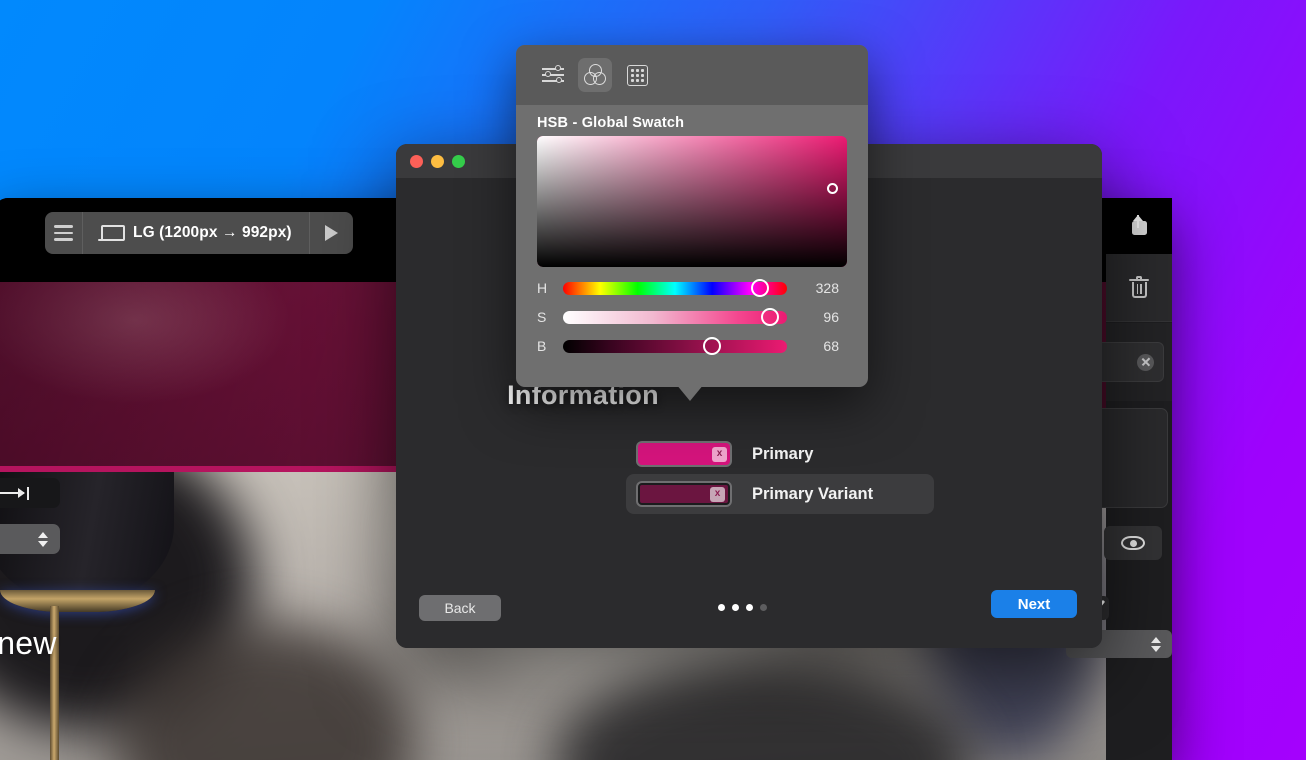  What do you see at coordinates (692, 75) in the screenshot?
I see `popover-tabs` at bounding box center [692, 75].